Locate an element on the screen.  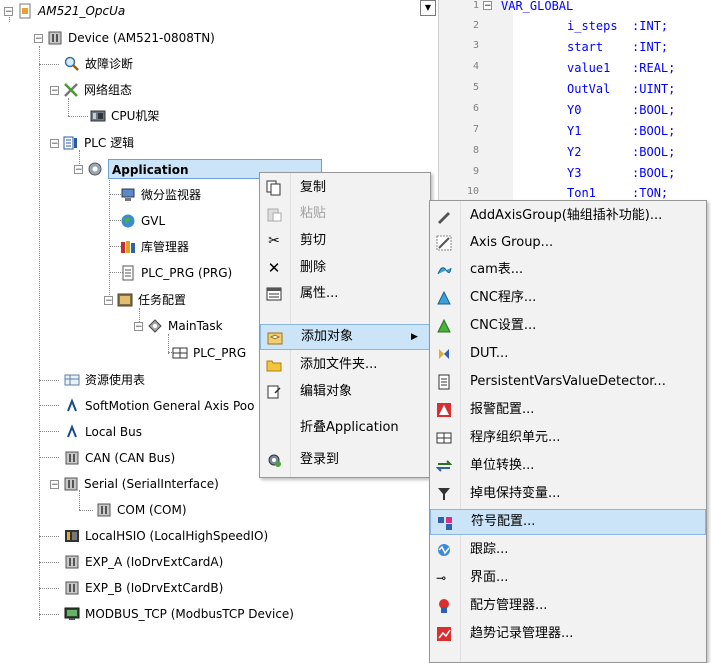
menu-item-edit-object: 编辑对象 is located at coordinates (345, 392).